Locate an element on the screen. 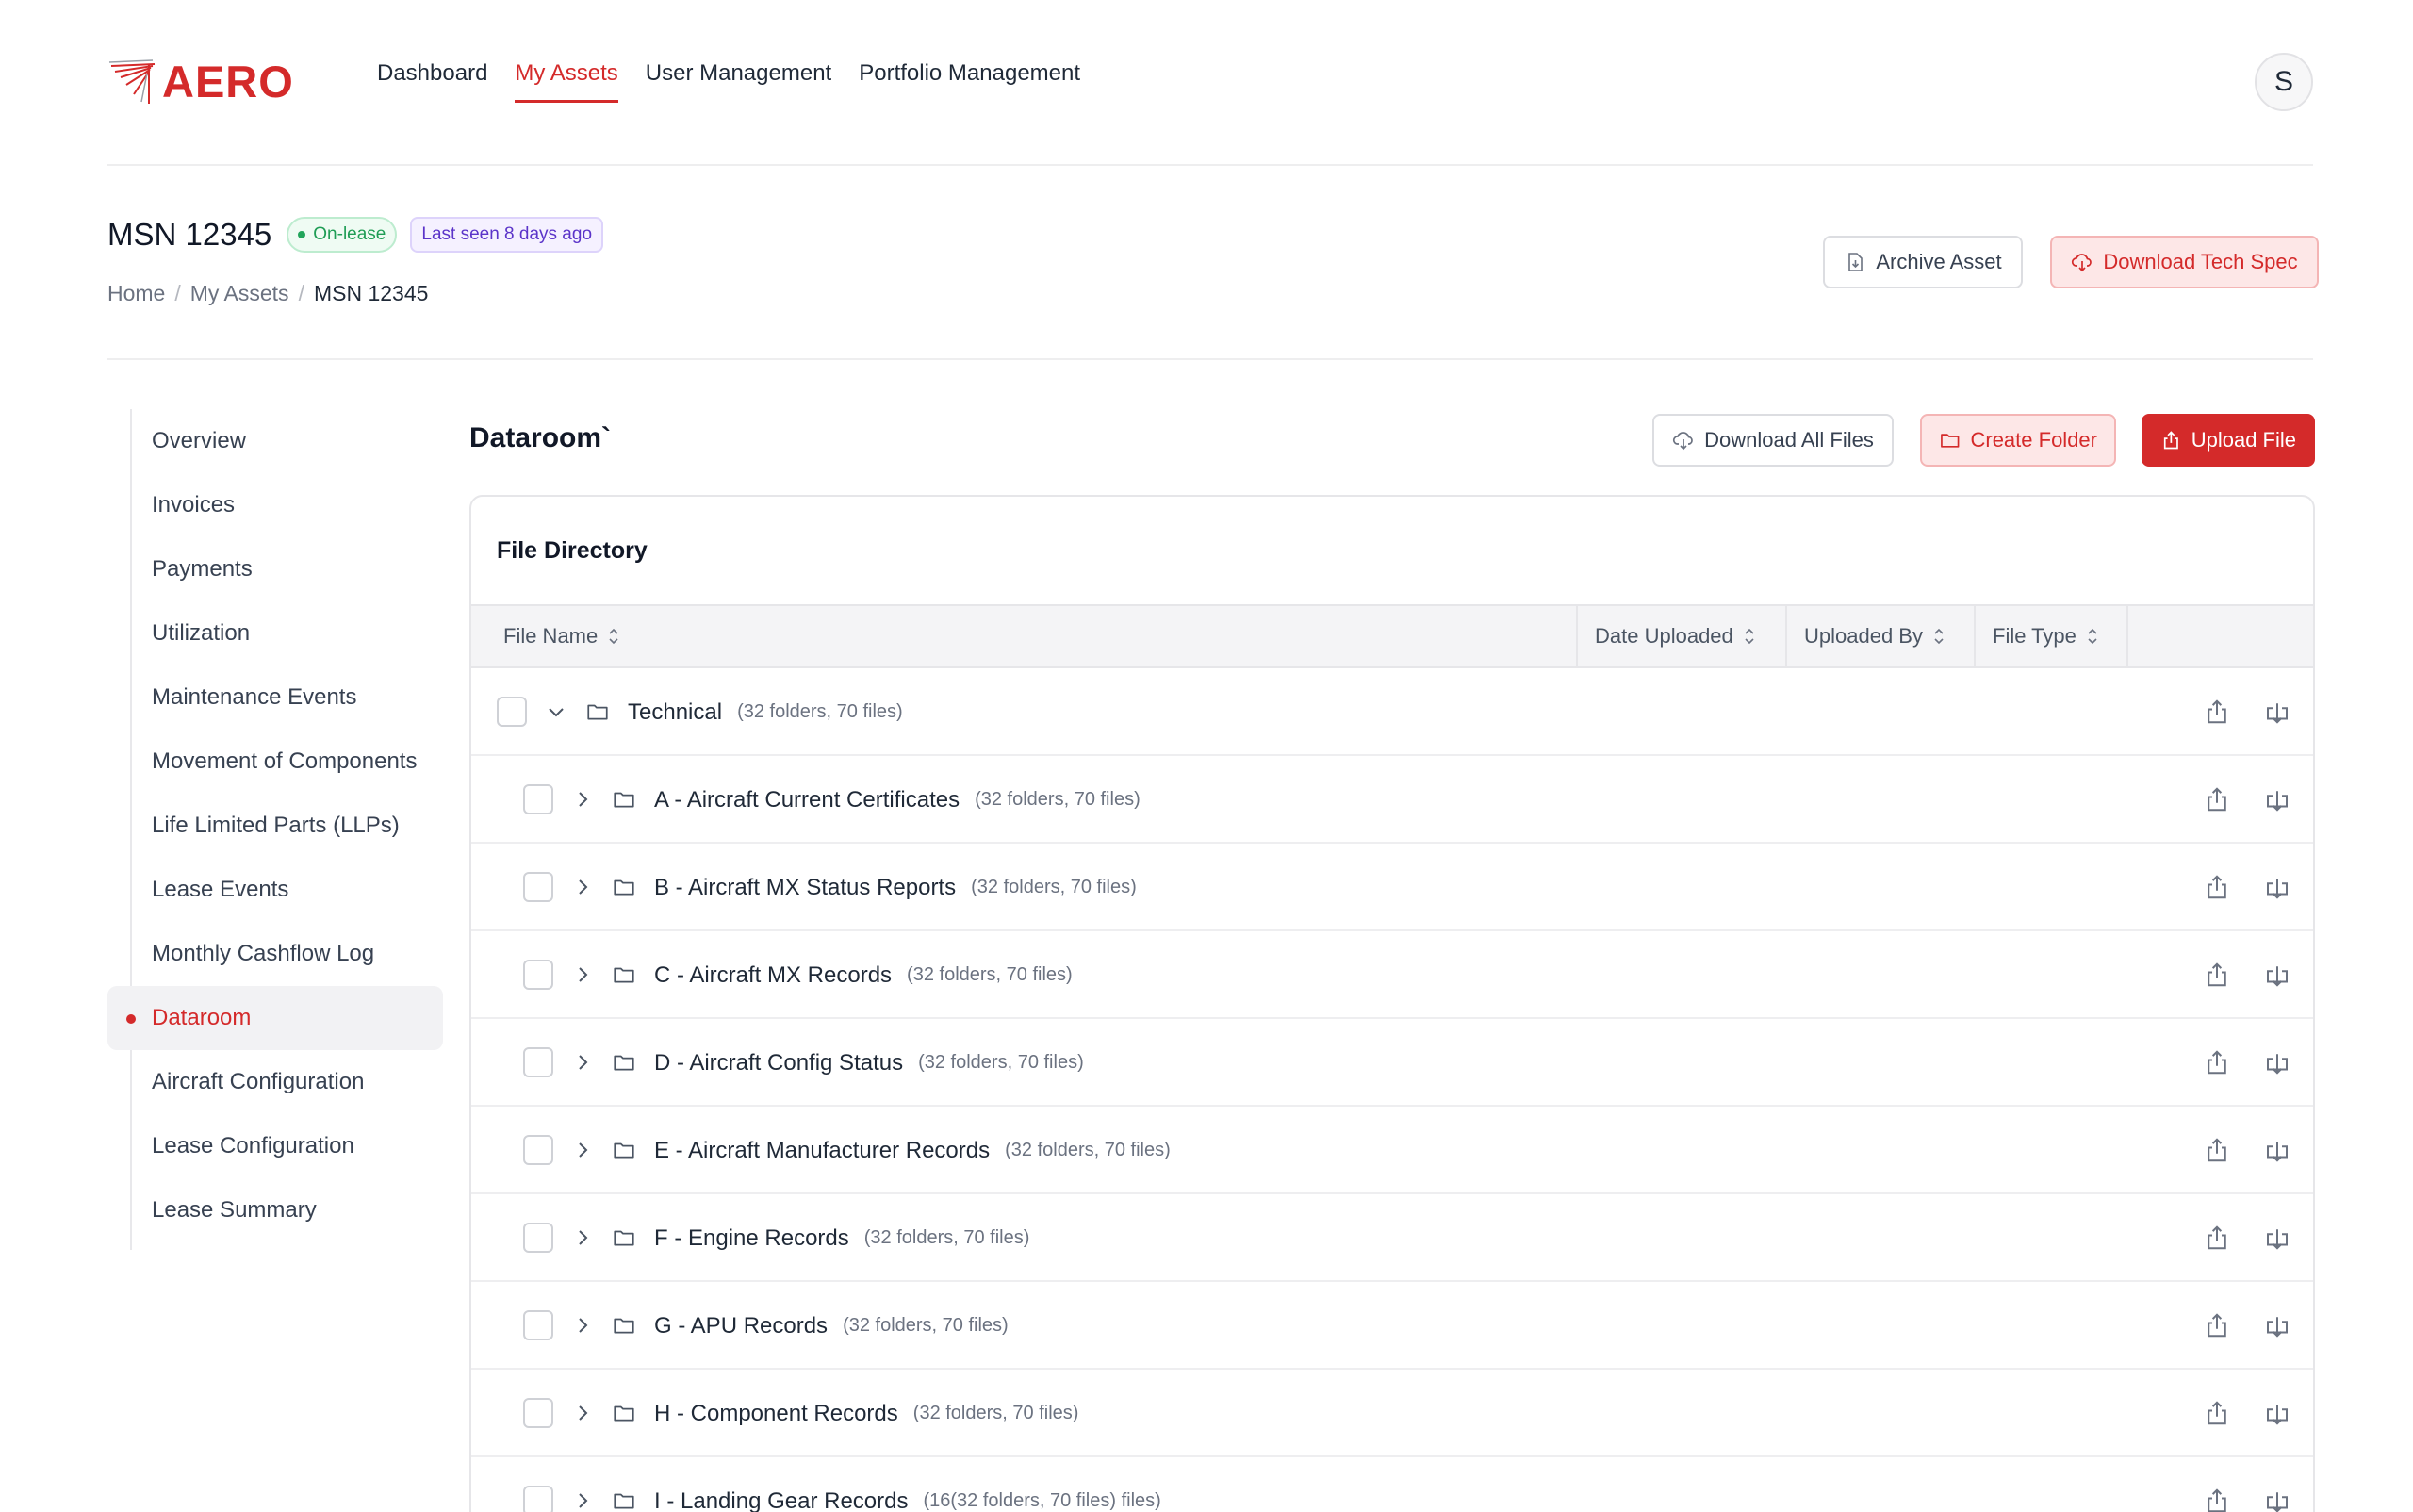 Image resolution: width=2413 pixels, height=1512 pixels. sidebar-item-monthly-cashflow-log: Monthly Cashflow Log is located at coordinates (275, 954).